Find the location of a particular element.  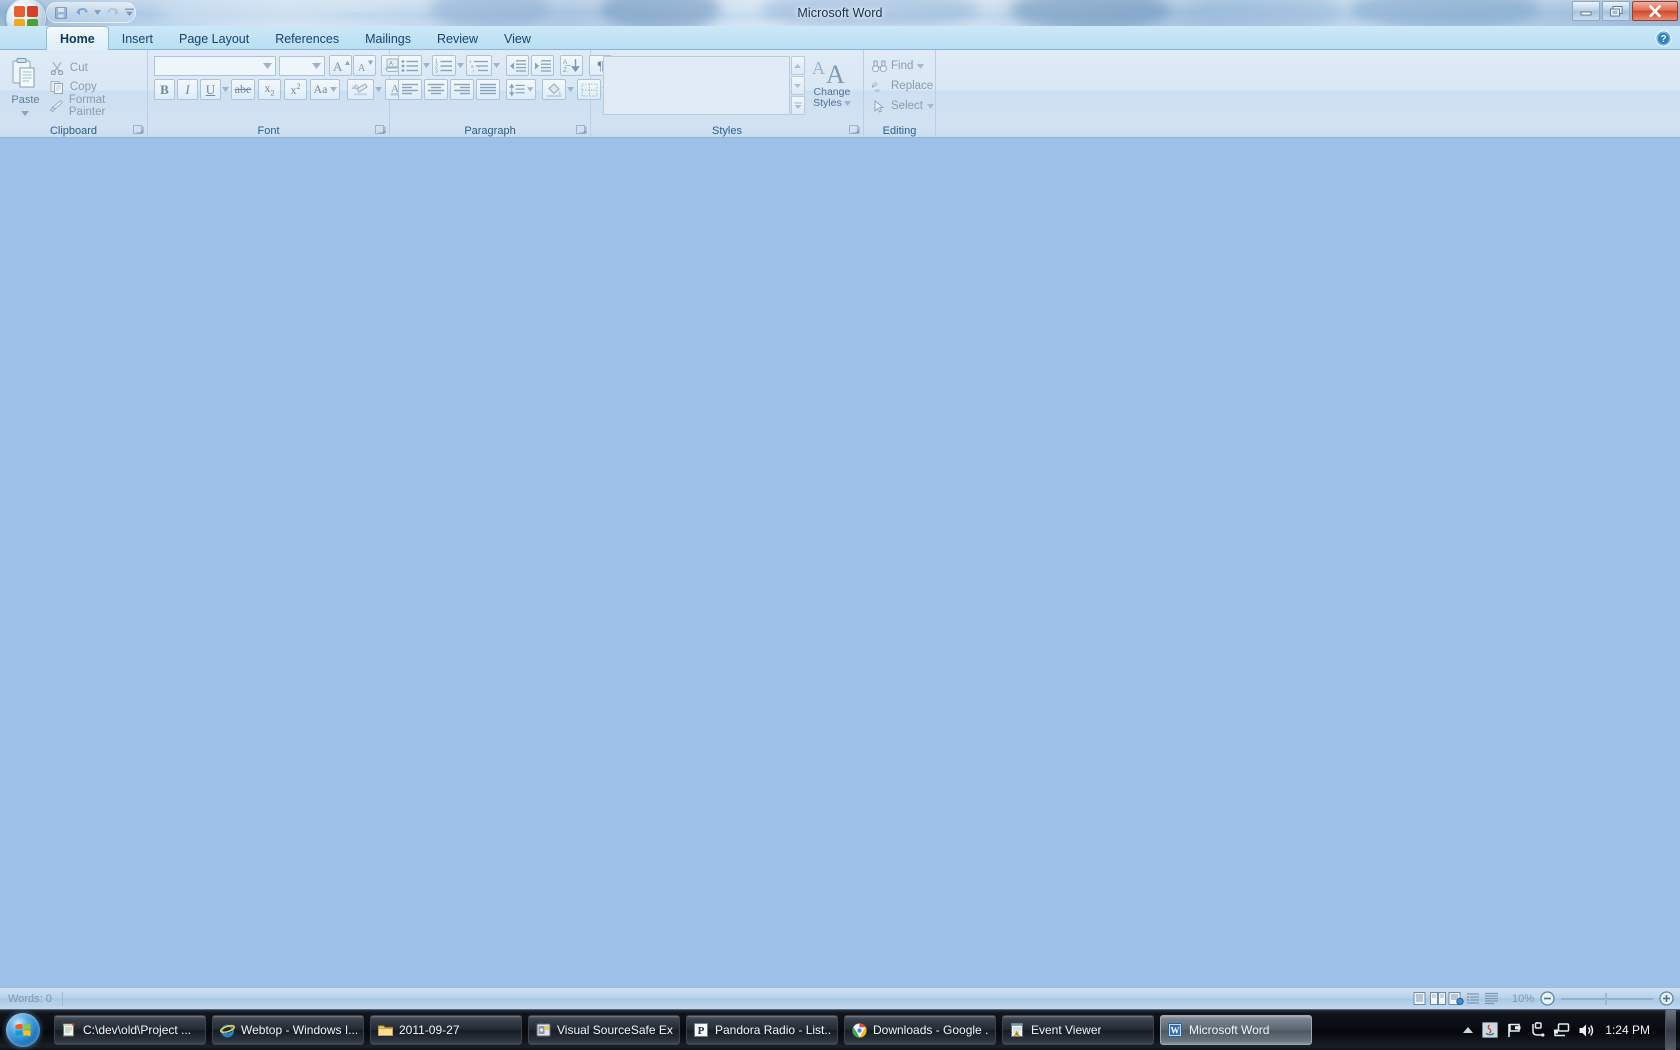

view-outline-button is located at coordinates (1473, 999).